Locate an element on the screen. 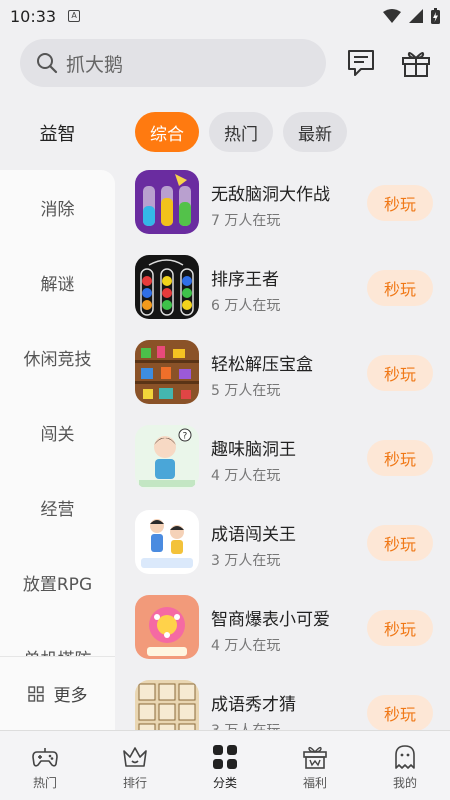 The width and height of the screenshot is (450, 800). game-name: 轻松解压宝盒 is located at coordinates (262, 365).